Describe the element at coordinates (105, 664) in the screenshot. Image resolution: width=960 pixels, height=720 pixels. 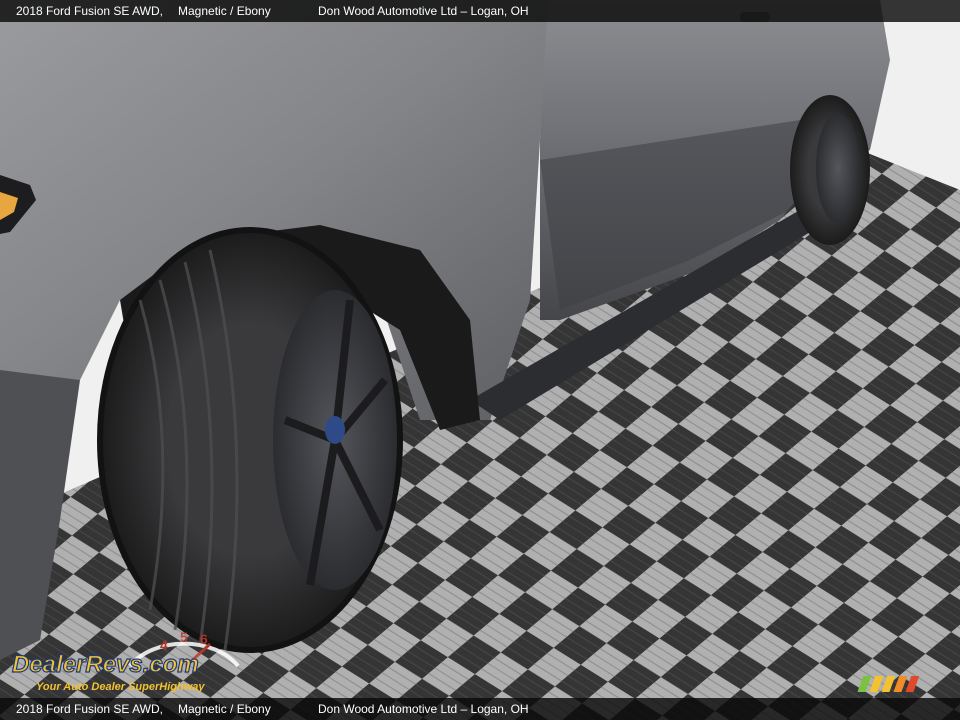
I see `watermark-brand: DealerRevs.com` at that location.